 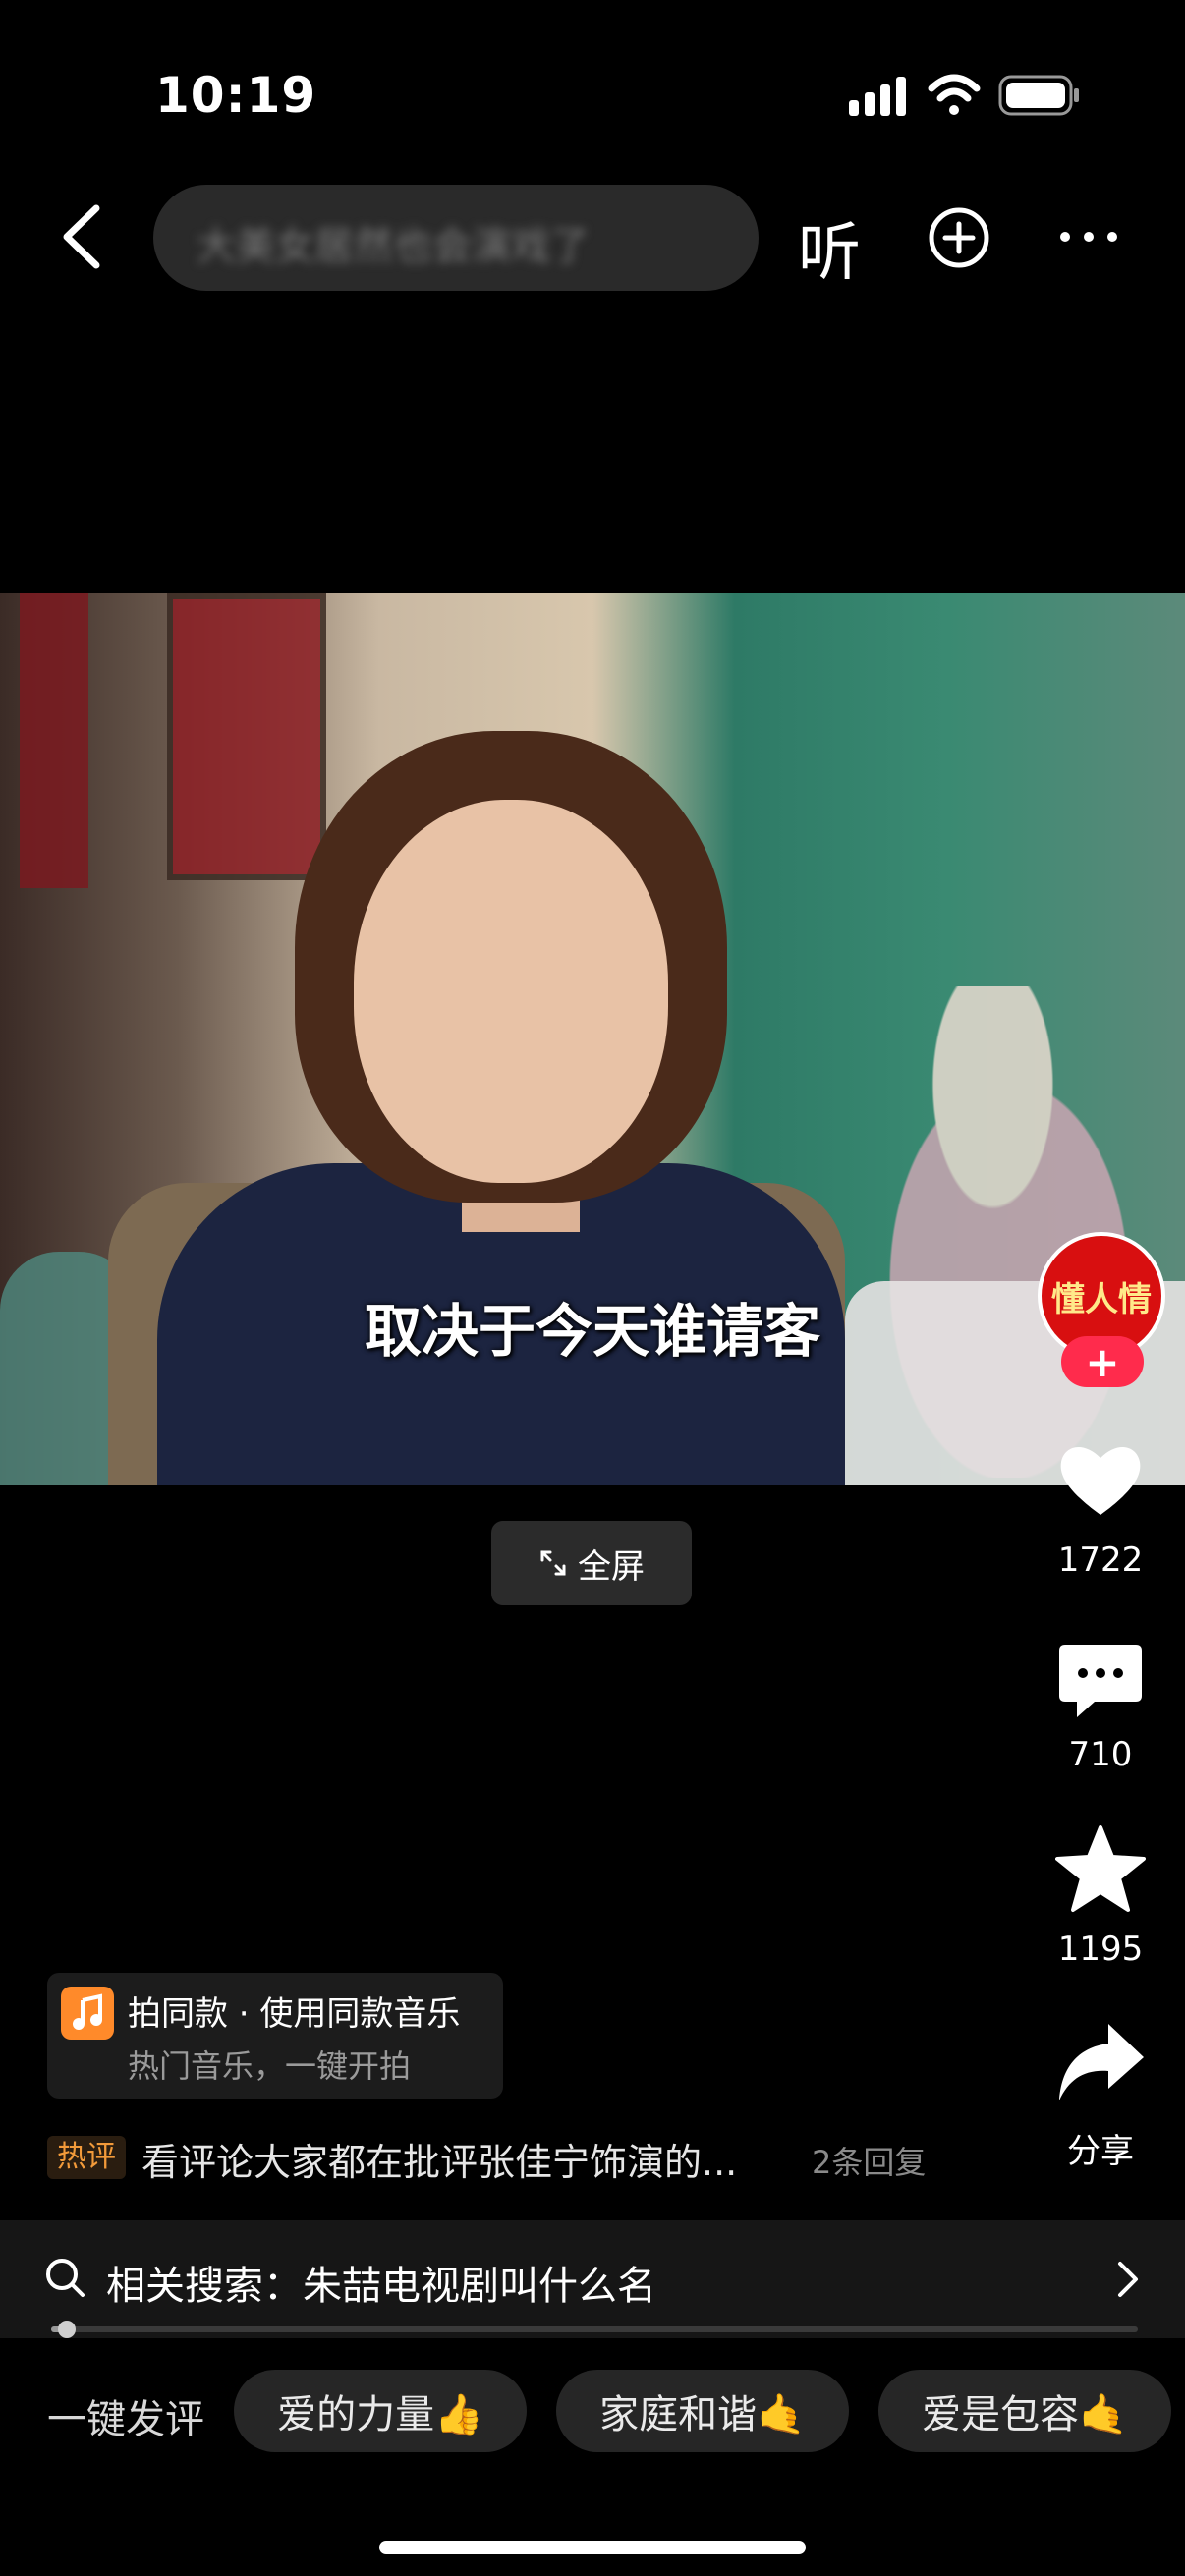 What do you see at coordinates (394, 246) in the screenshot?
I see `search-placeholder: 大美女居然也会演戏了` at bounding box center [394, 246].